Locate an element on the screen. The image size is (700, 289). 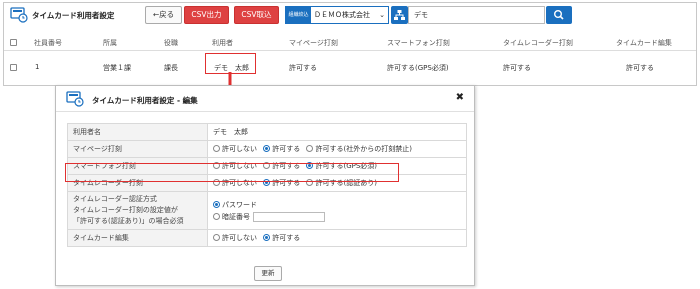
chevron-down-icon: ⌄ is located at coordinates (382, 15).